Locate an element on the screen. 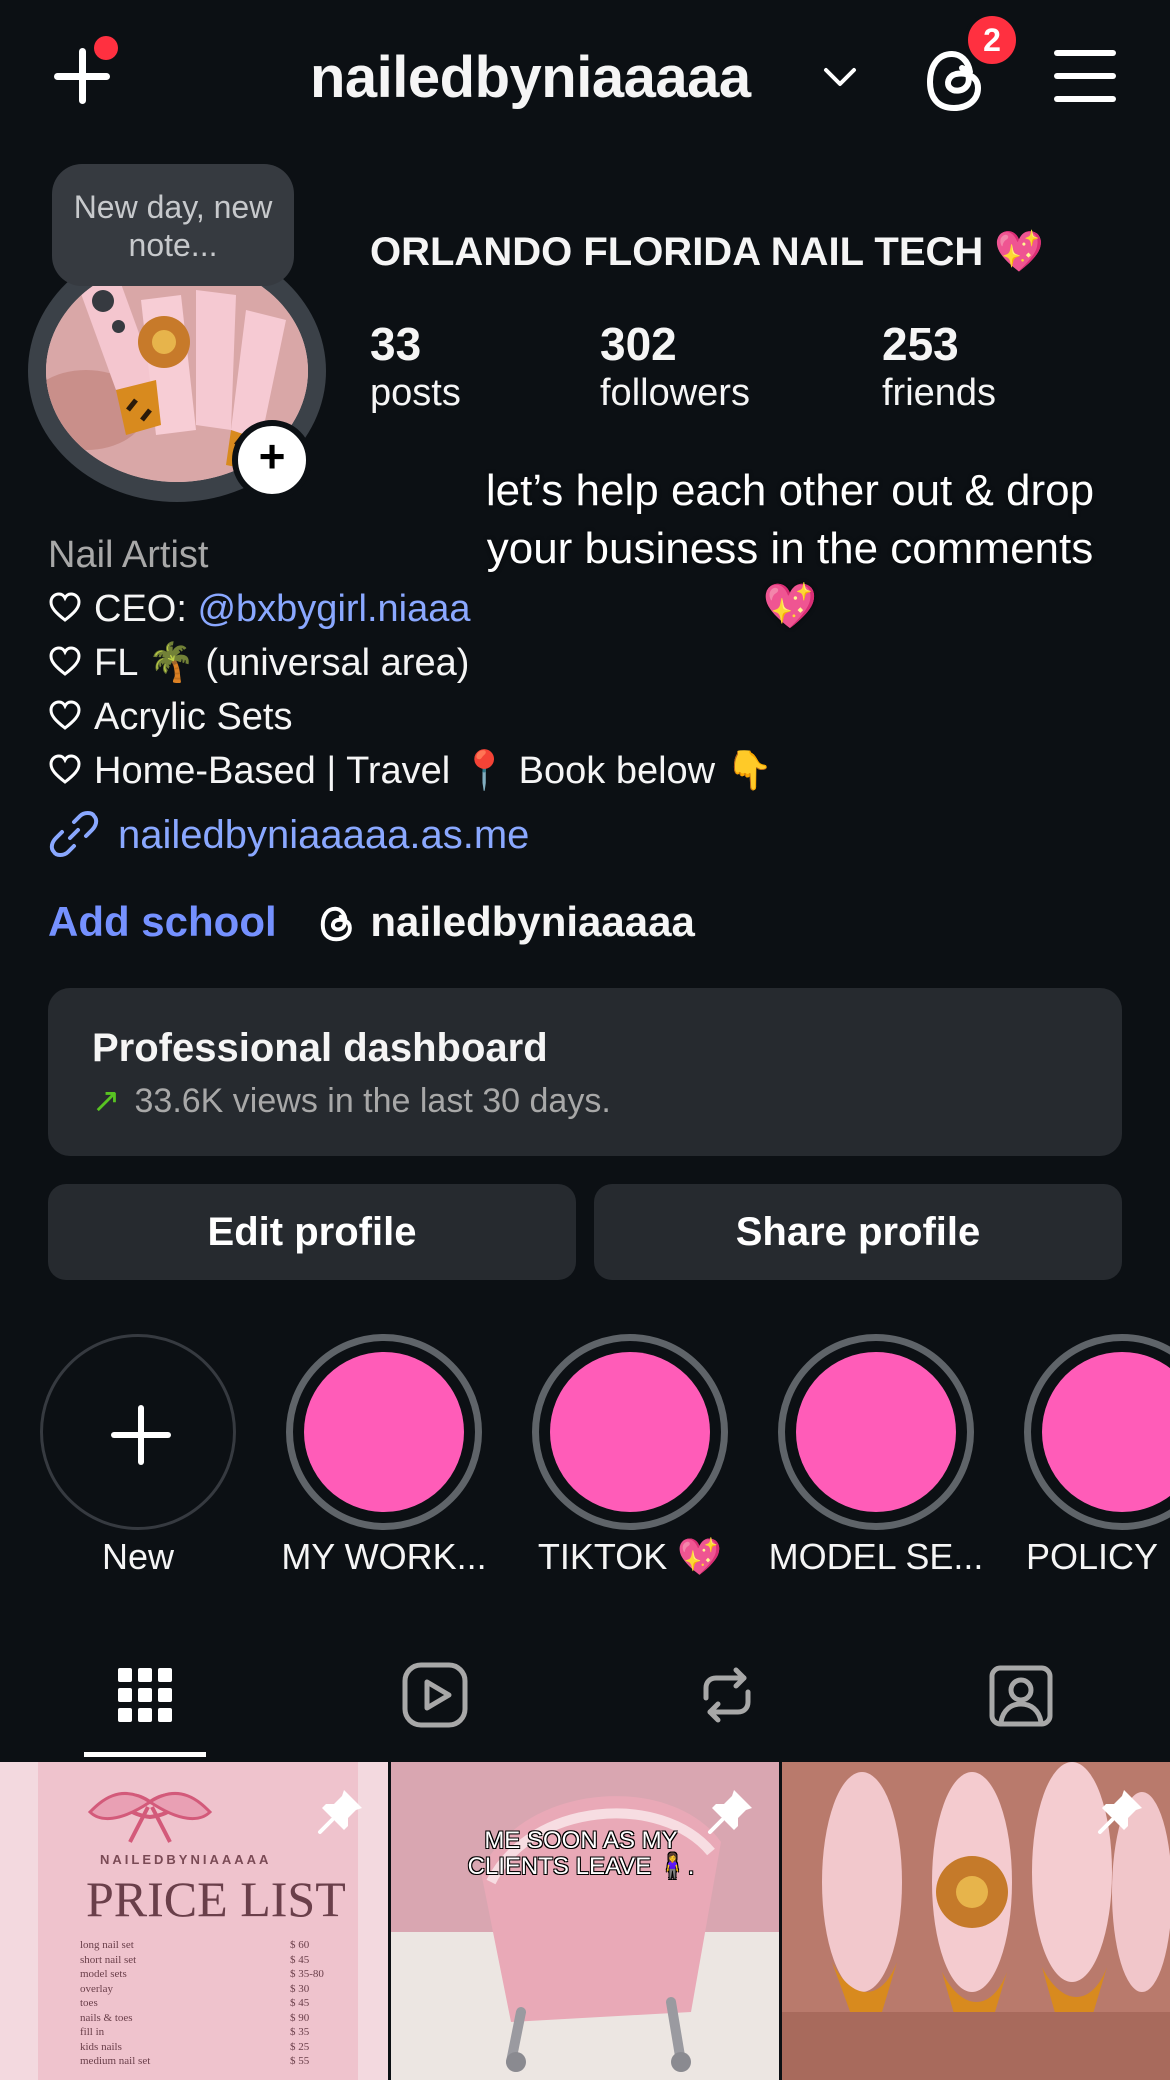 This screenshot has height=2080, width=1170. price-list-brand: NAILEDBYNIAAAAA is located at coordinates (186, 1859).